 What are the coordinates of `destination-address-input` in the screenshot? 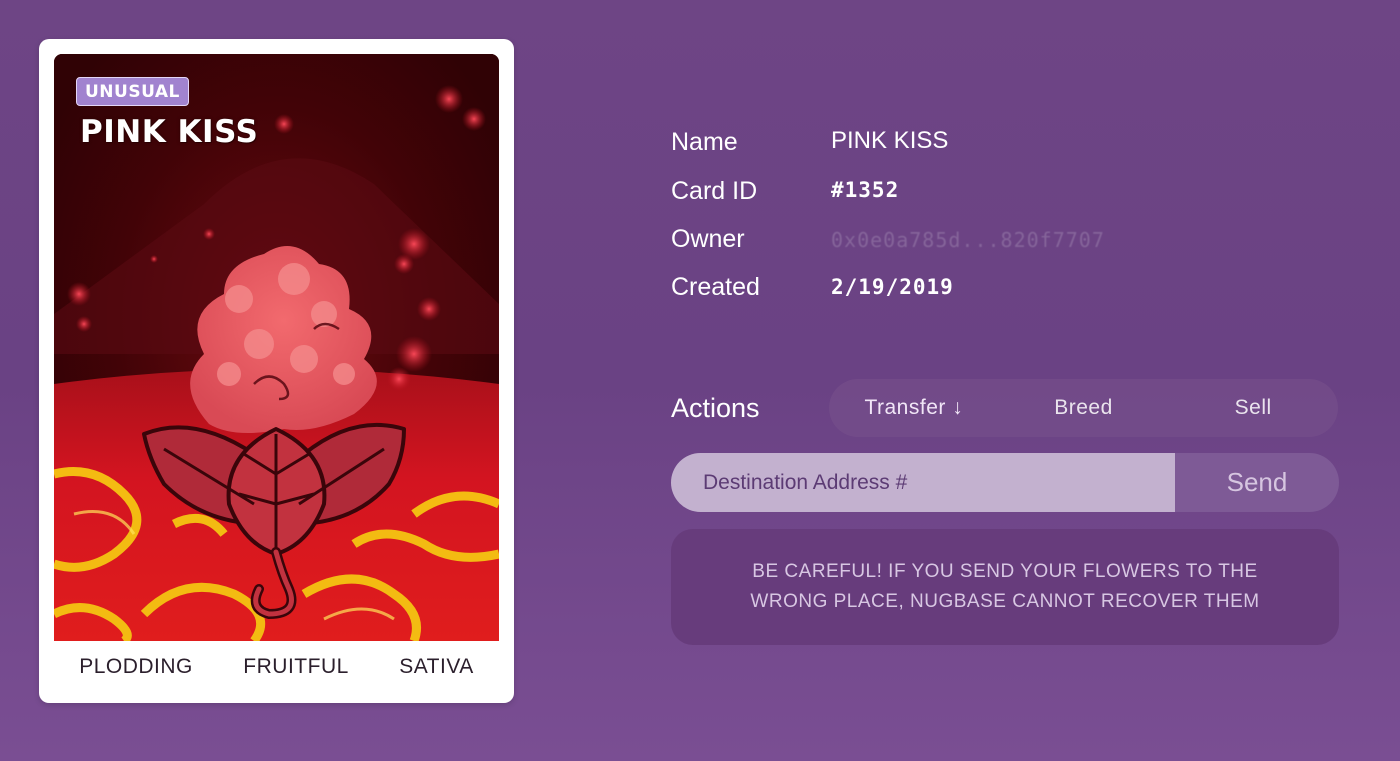 It's located at (923, 482).